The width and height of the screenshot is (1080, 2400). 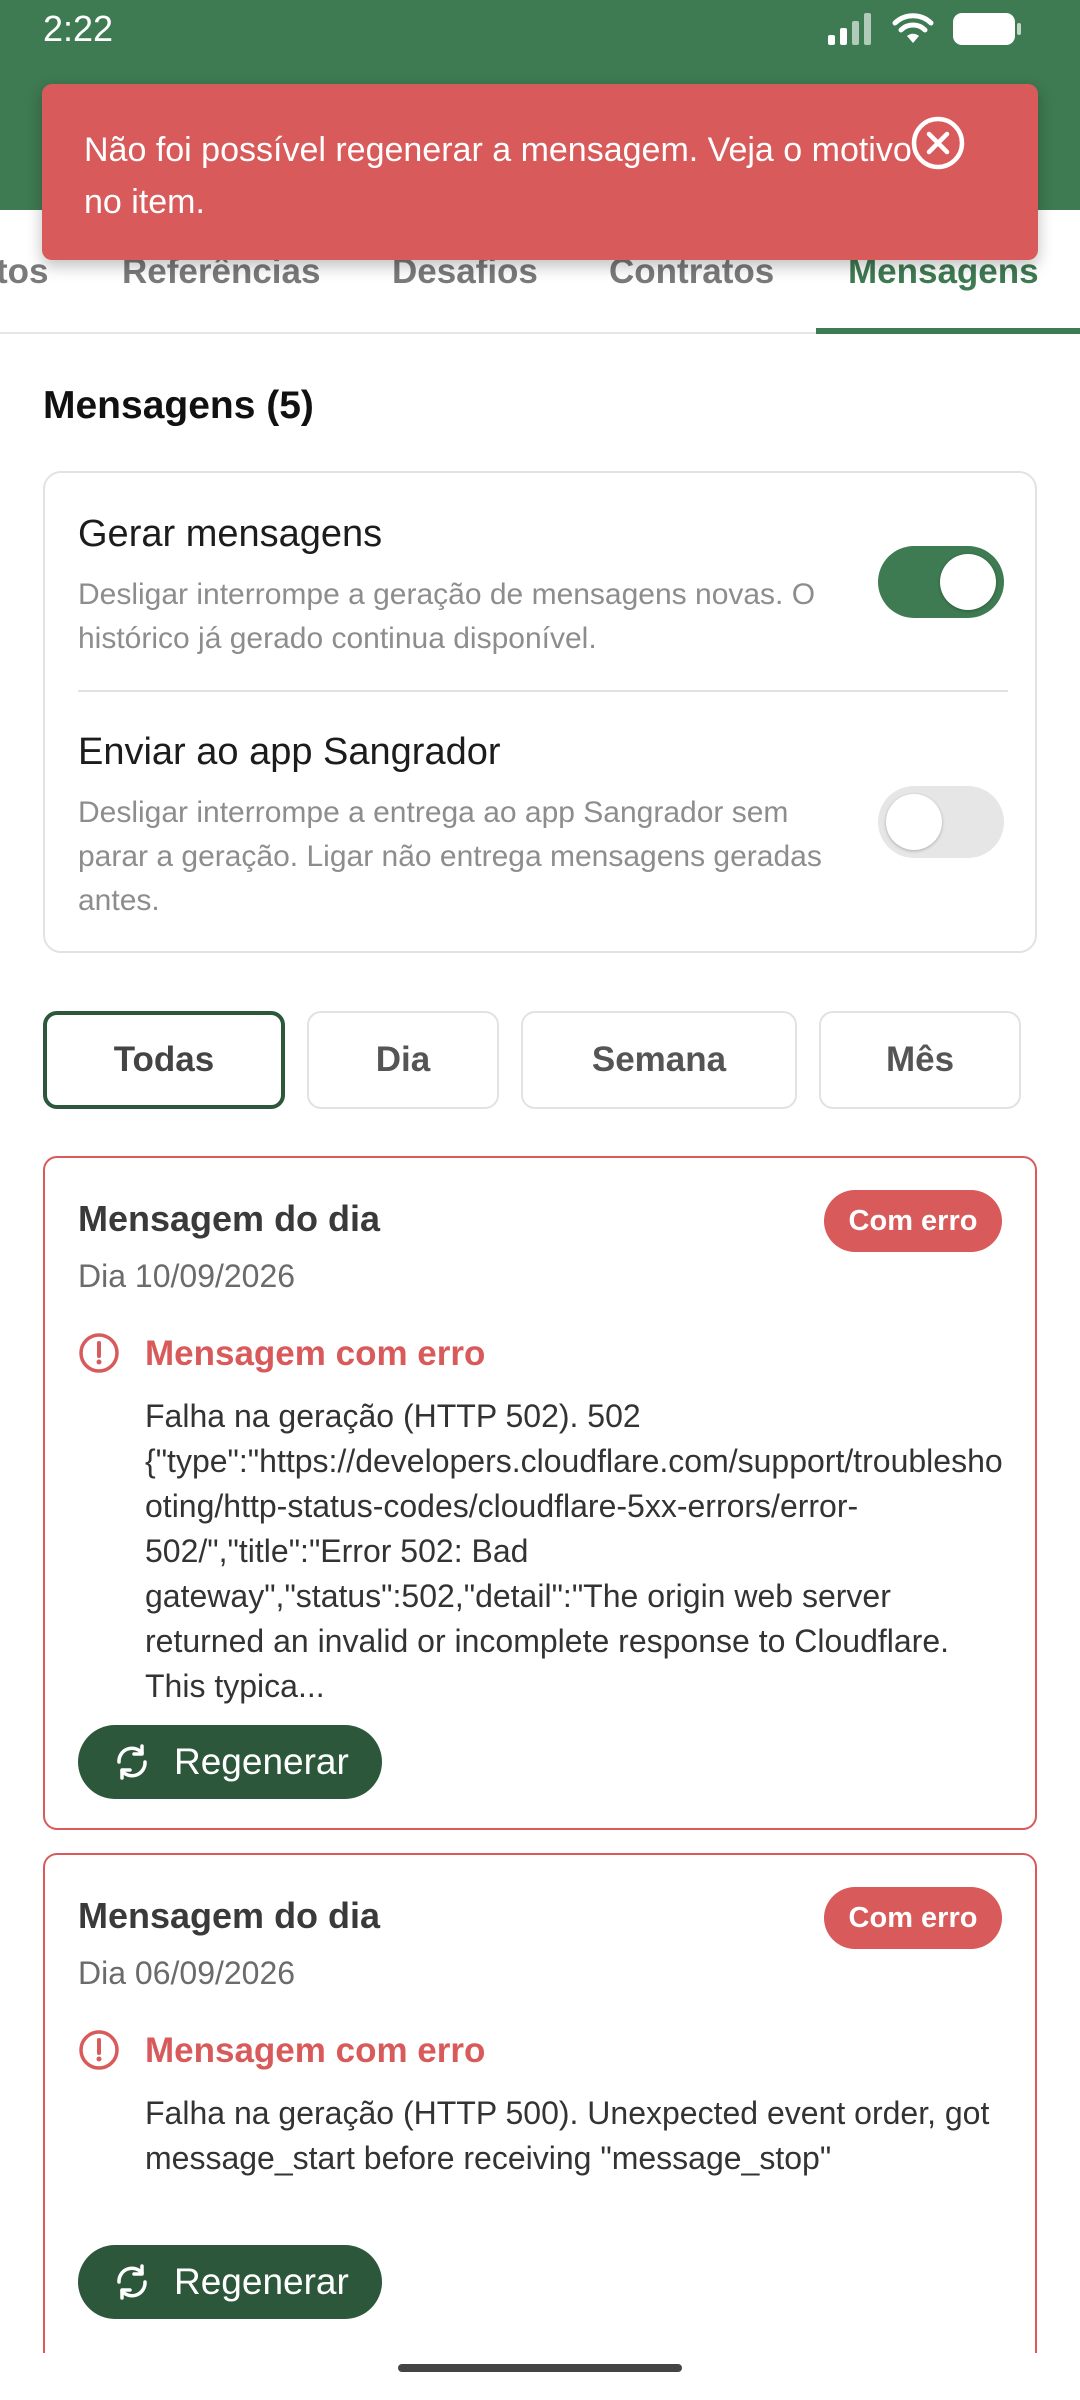 I want to click on battery-icon, so click(x=987, y=29).